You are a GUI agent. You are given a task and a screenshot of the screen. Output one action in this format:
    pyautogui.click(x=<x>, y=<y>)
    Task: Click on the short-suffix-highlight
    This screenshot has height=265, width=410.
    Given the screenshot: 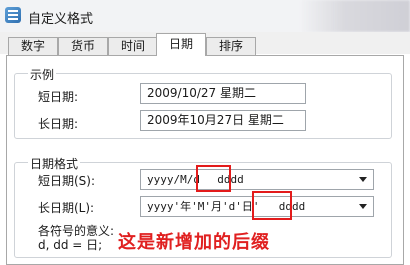 What is the action you would take?
    pyautogui.click(x=213, y=178)
    